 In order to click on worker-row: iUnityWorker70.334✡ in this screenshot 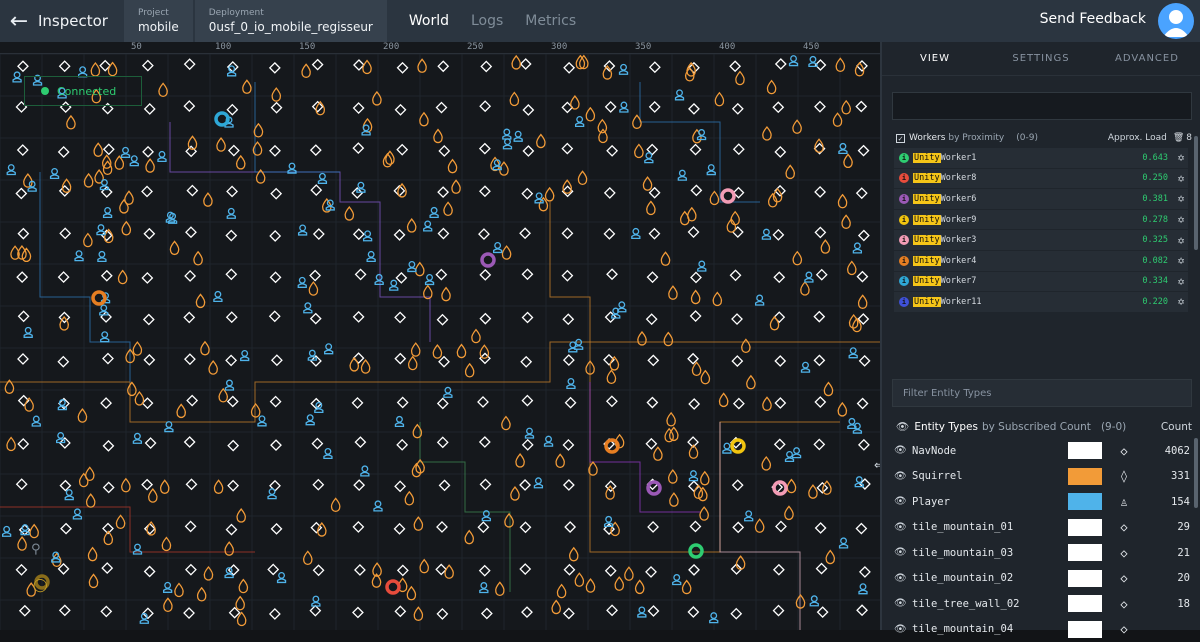, I will do `click(1041, 282)`.